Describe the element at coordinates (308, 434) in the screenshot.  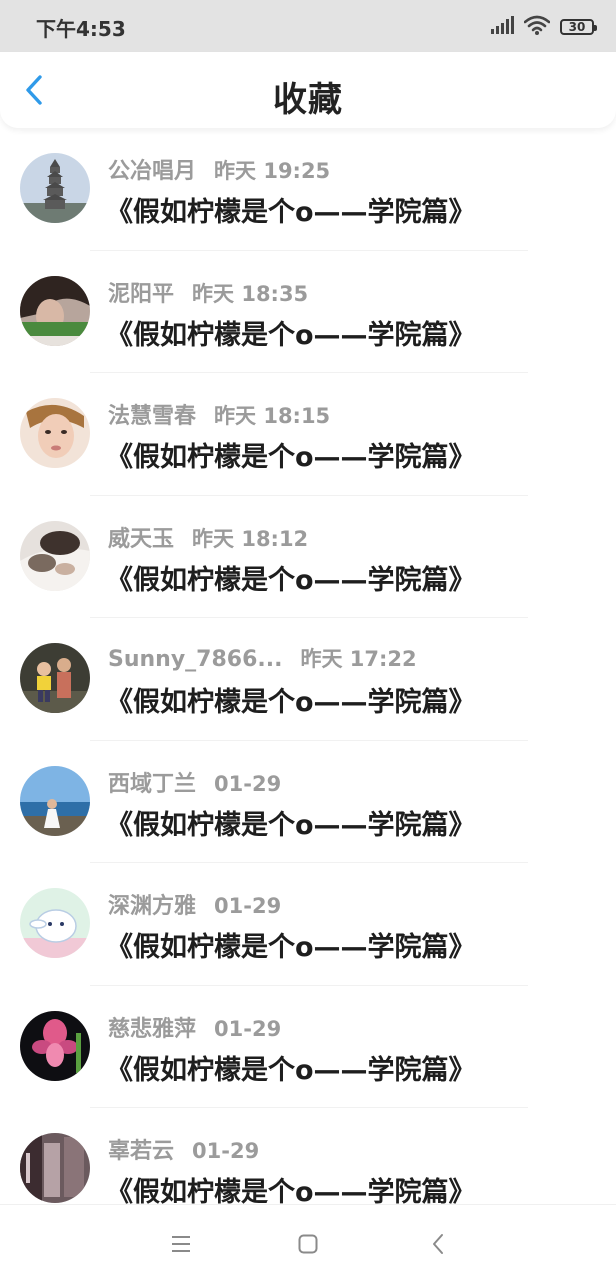
I see `list-item: 法慧雪春 昨天 18:15 《假如柠檬是个o——学院篇》` at that location.